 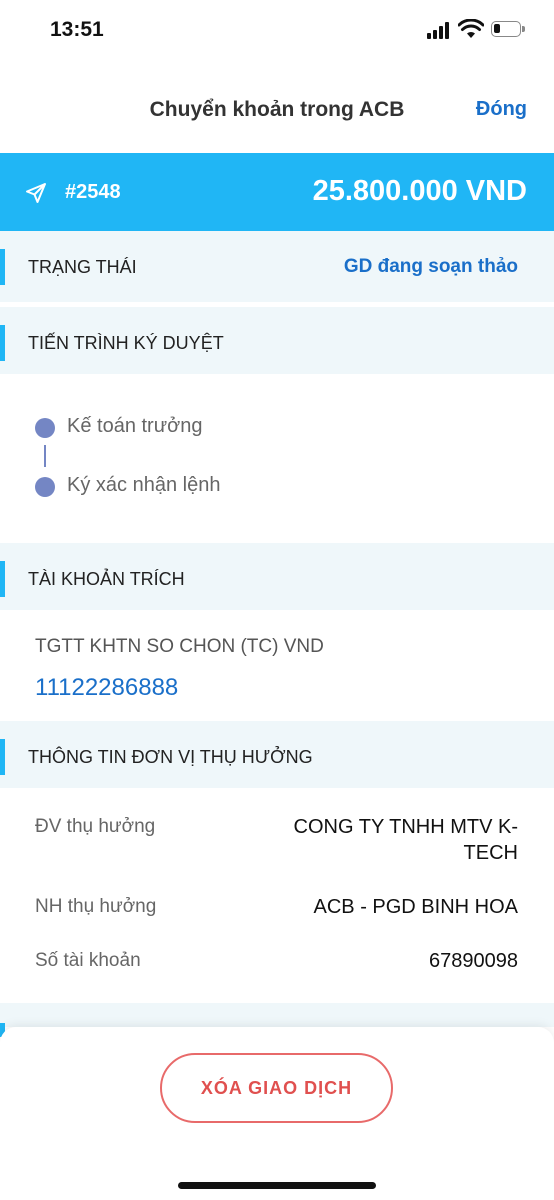 I want to click on timeline-connector, so click(x=45, y=456).